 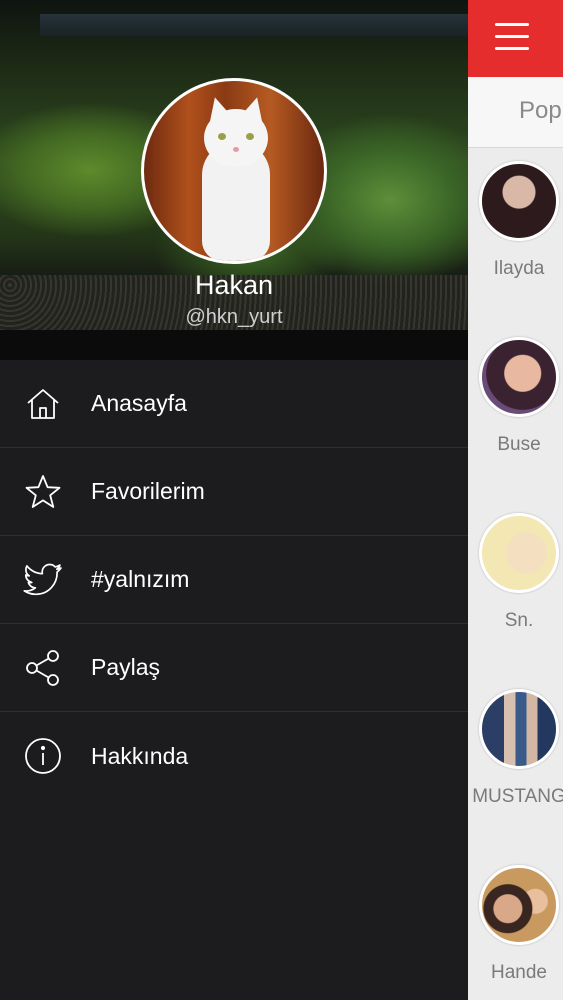 I want to click on menu-item-label: Anasayfa, so click(x=139, y=403).